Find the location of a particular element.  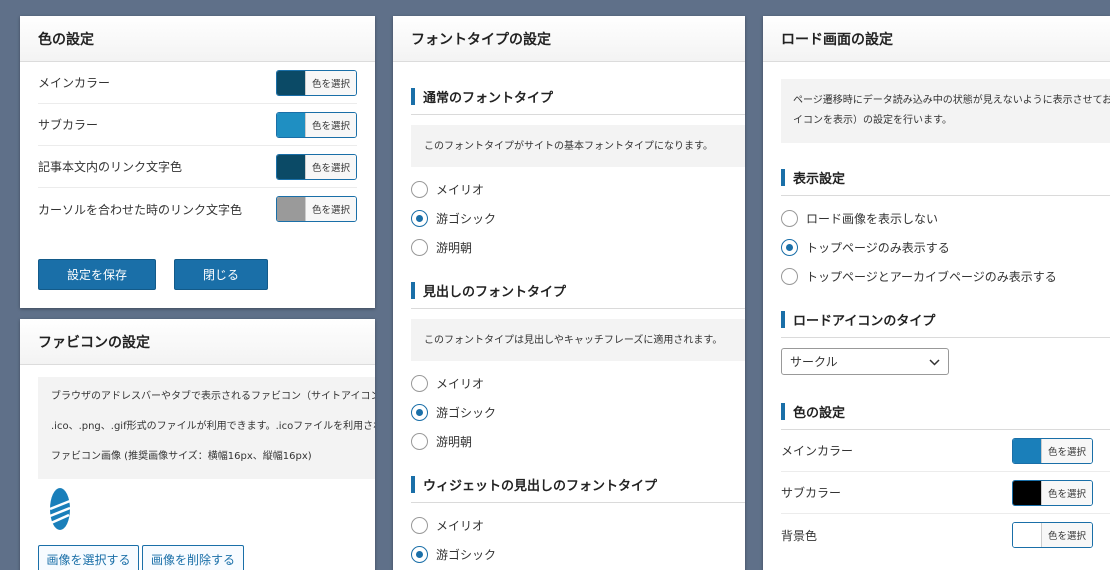

save-button: 設定を保存 is located at coordinates (97, 274).